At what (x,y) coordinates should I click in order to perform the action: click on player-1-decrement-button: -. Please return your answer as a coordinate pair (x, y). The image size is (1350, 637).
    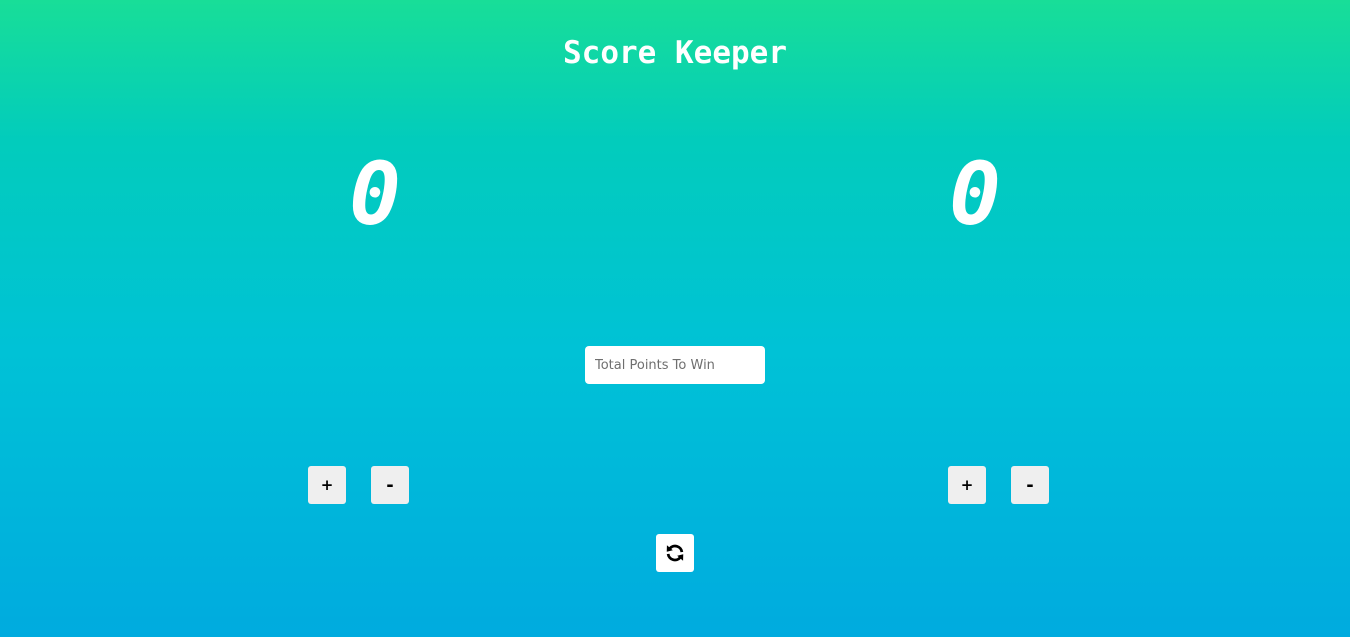
    Looking at the image, I should click on (390, 485).